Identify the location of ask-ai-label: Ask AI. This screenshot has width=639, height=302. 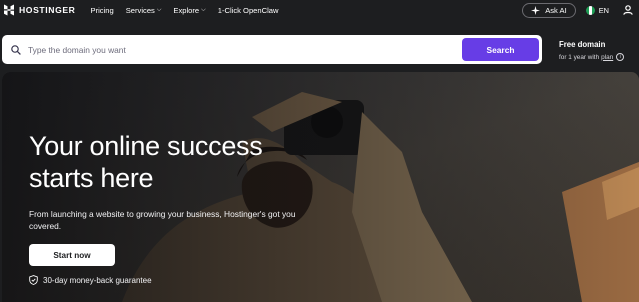
(556, 10).